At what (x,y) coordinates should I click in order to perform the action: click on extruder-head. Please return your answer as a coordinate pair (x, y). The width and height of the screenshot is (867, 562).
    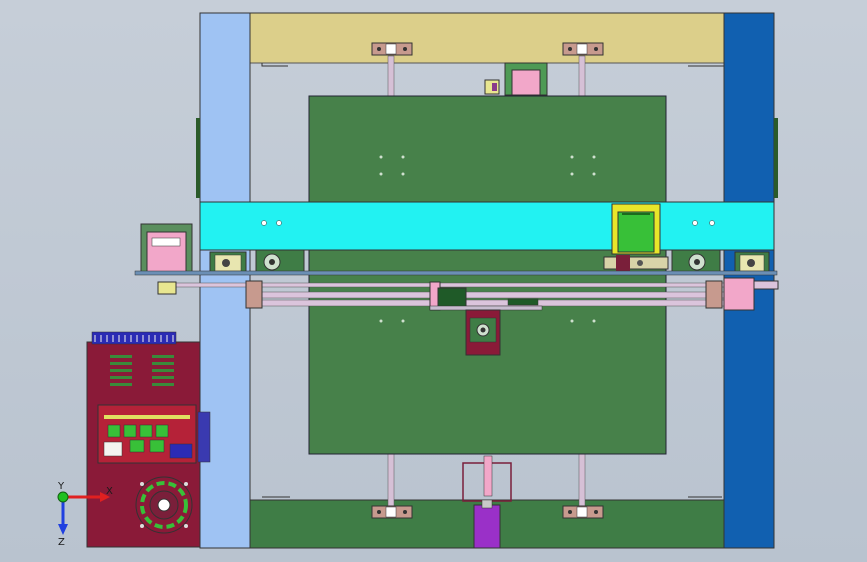
    Looking at the image, I should click on (483, 332).